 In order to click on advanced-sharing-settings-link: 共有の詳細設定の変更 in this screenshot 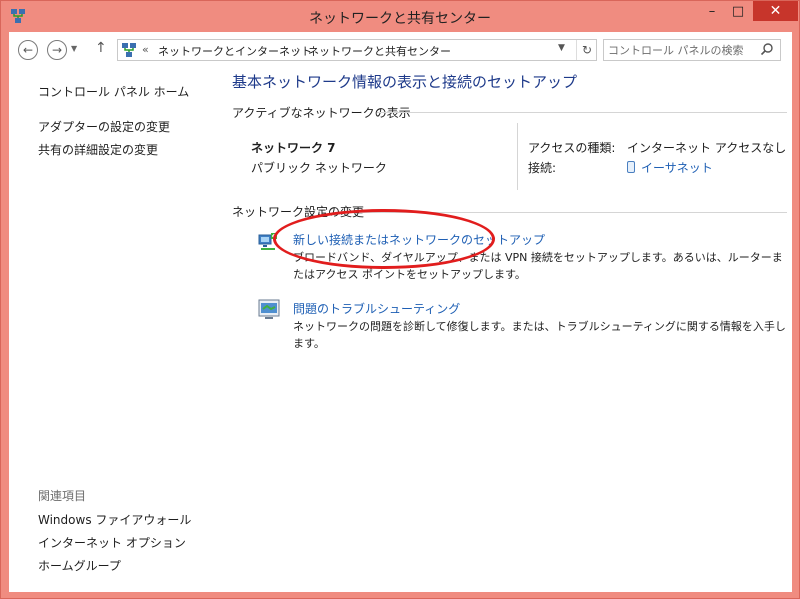, I will do `click(98, 149)`.